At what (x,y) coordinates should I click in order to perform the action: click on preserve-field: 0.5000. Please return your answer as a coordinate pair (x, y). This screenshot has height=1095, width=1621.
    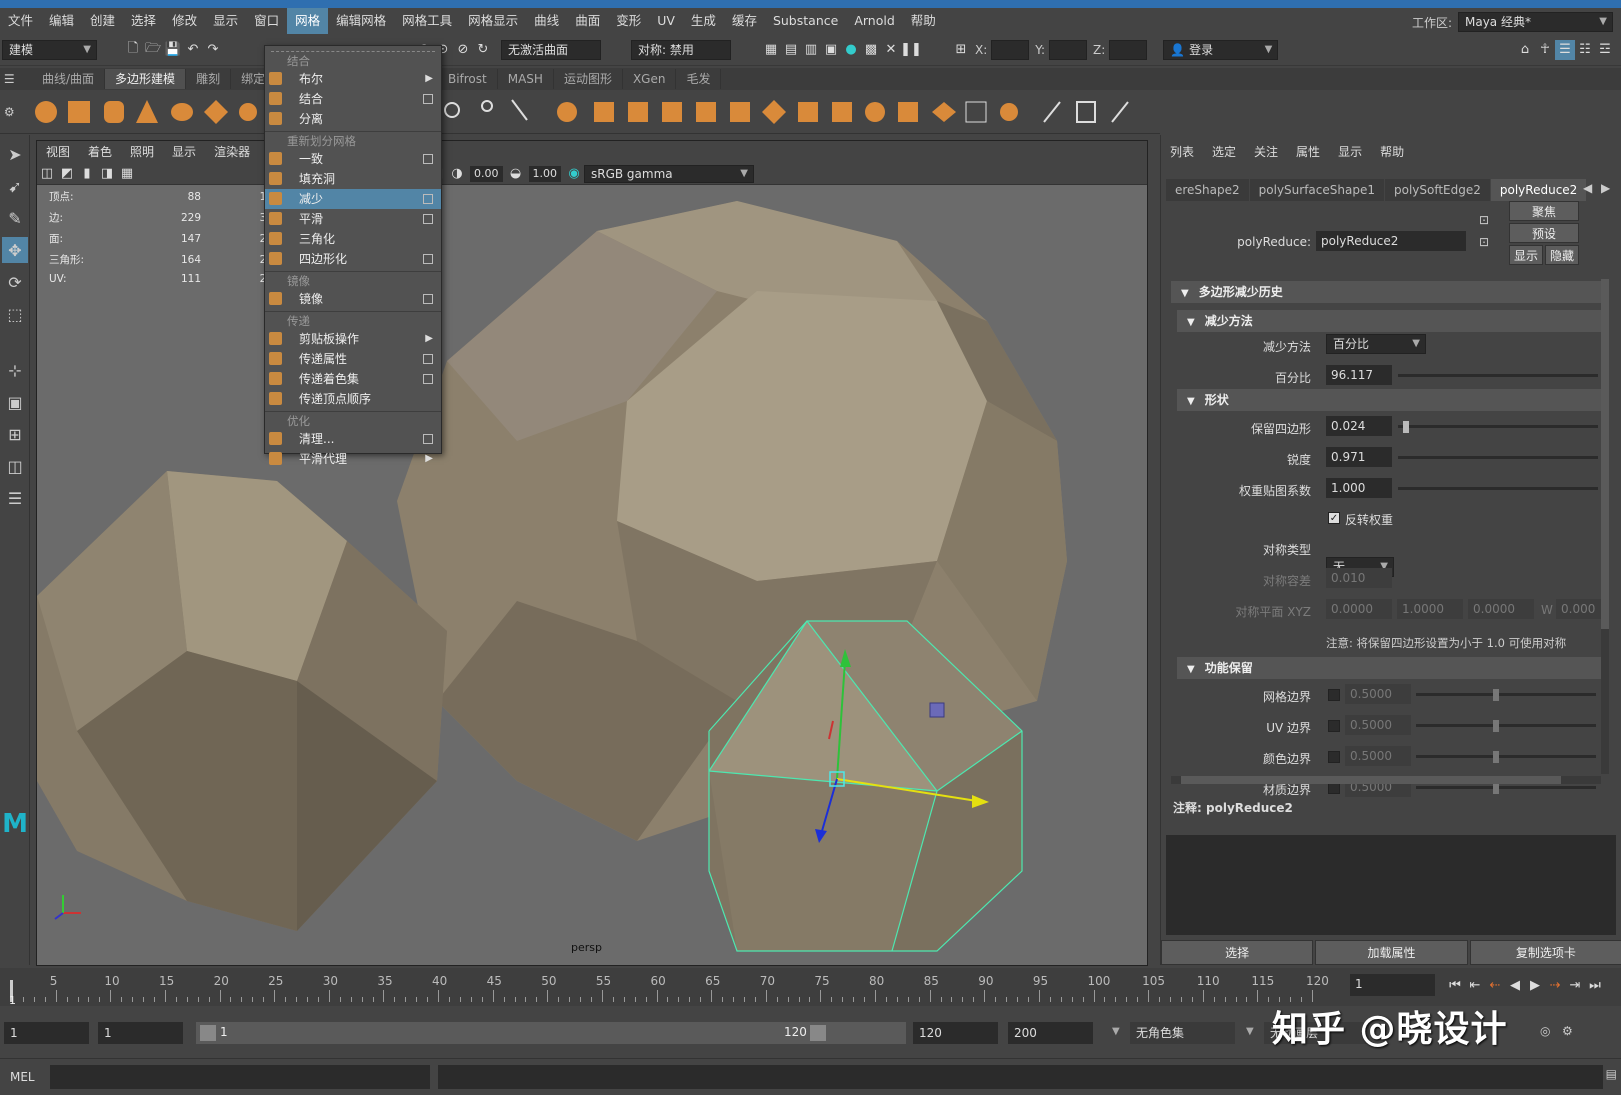
    Looking at the image, I should click on (1378, 694).